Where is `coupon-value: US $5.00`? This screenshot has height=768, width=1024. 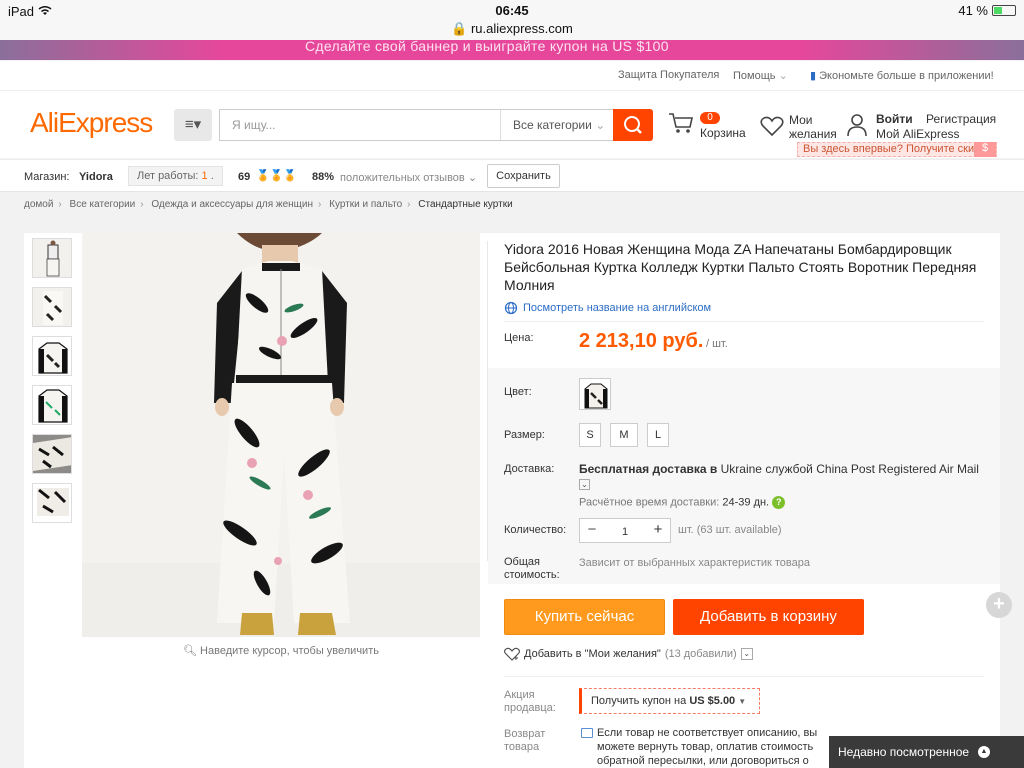
coupon-value: US $5.00 is located at coordinates (712, 701).